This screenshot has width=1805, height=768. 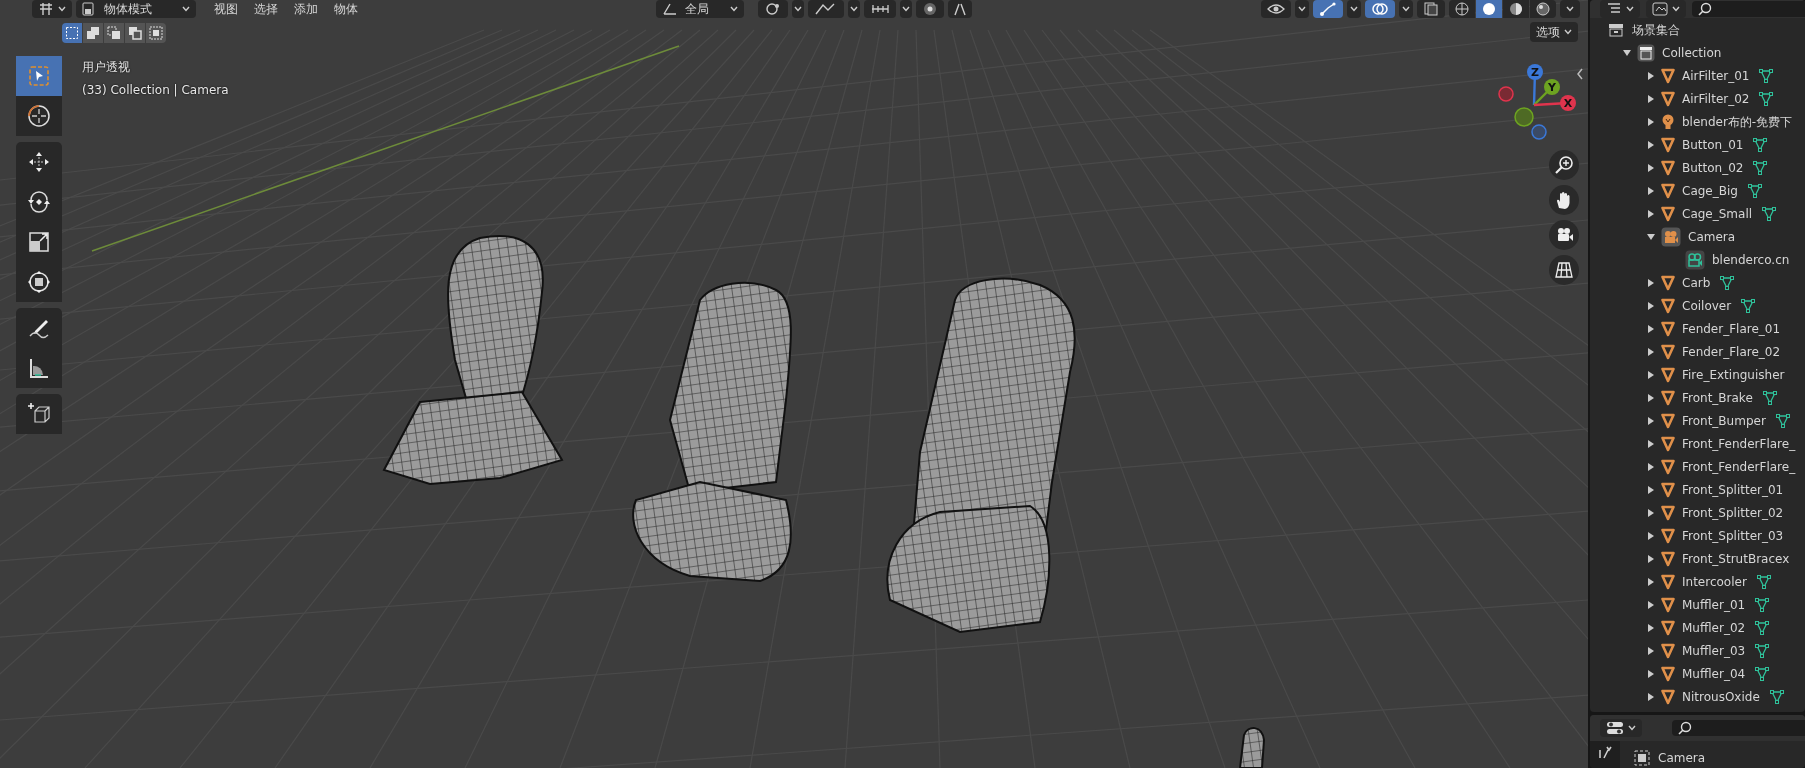 What do you see at coordinates (1710, 190) in the screenshot?
I see `outliner-item-label: Cage_Big` at bounding box center [1710, 190].